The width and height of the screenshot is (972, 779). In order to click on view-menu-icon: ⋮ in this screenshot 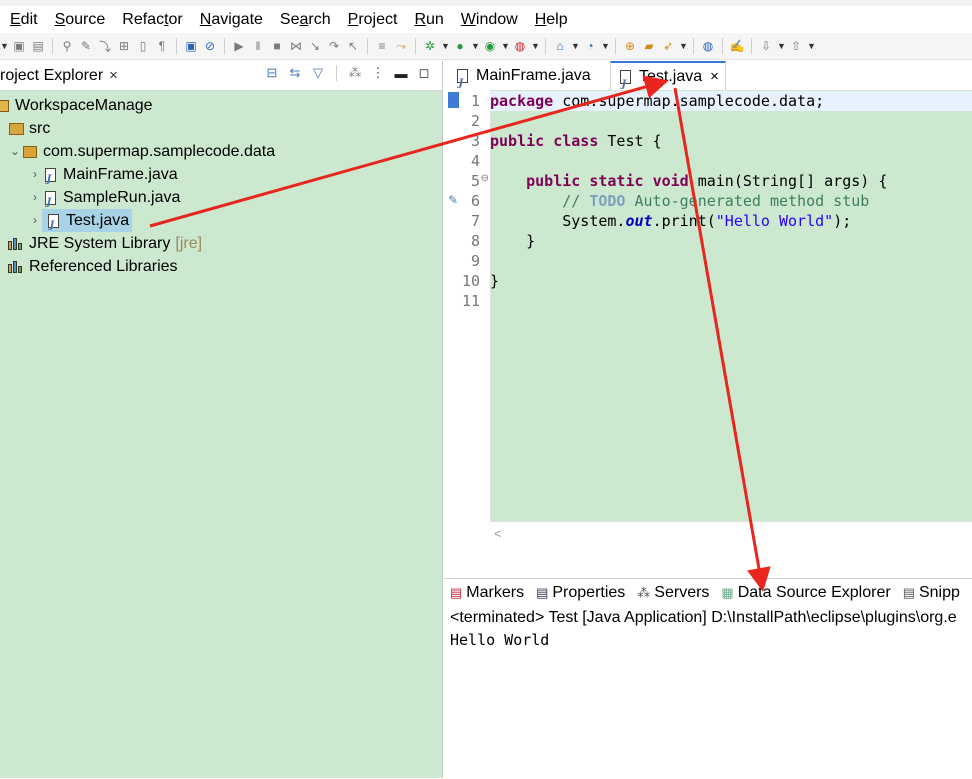, I will do `click(378, 73)`.